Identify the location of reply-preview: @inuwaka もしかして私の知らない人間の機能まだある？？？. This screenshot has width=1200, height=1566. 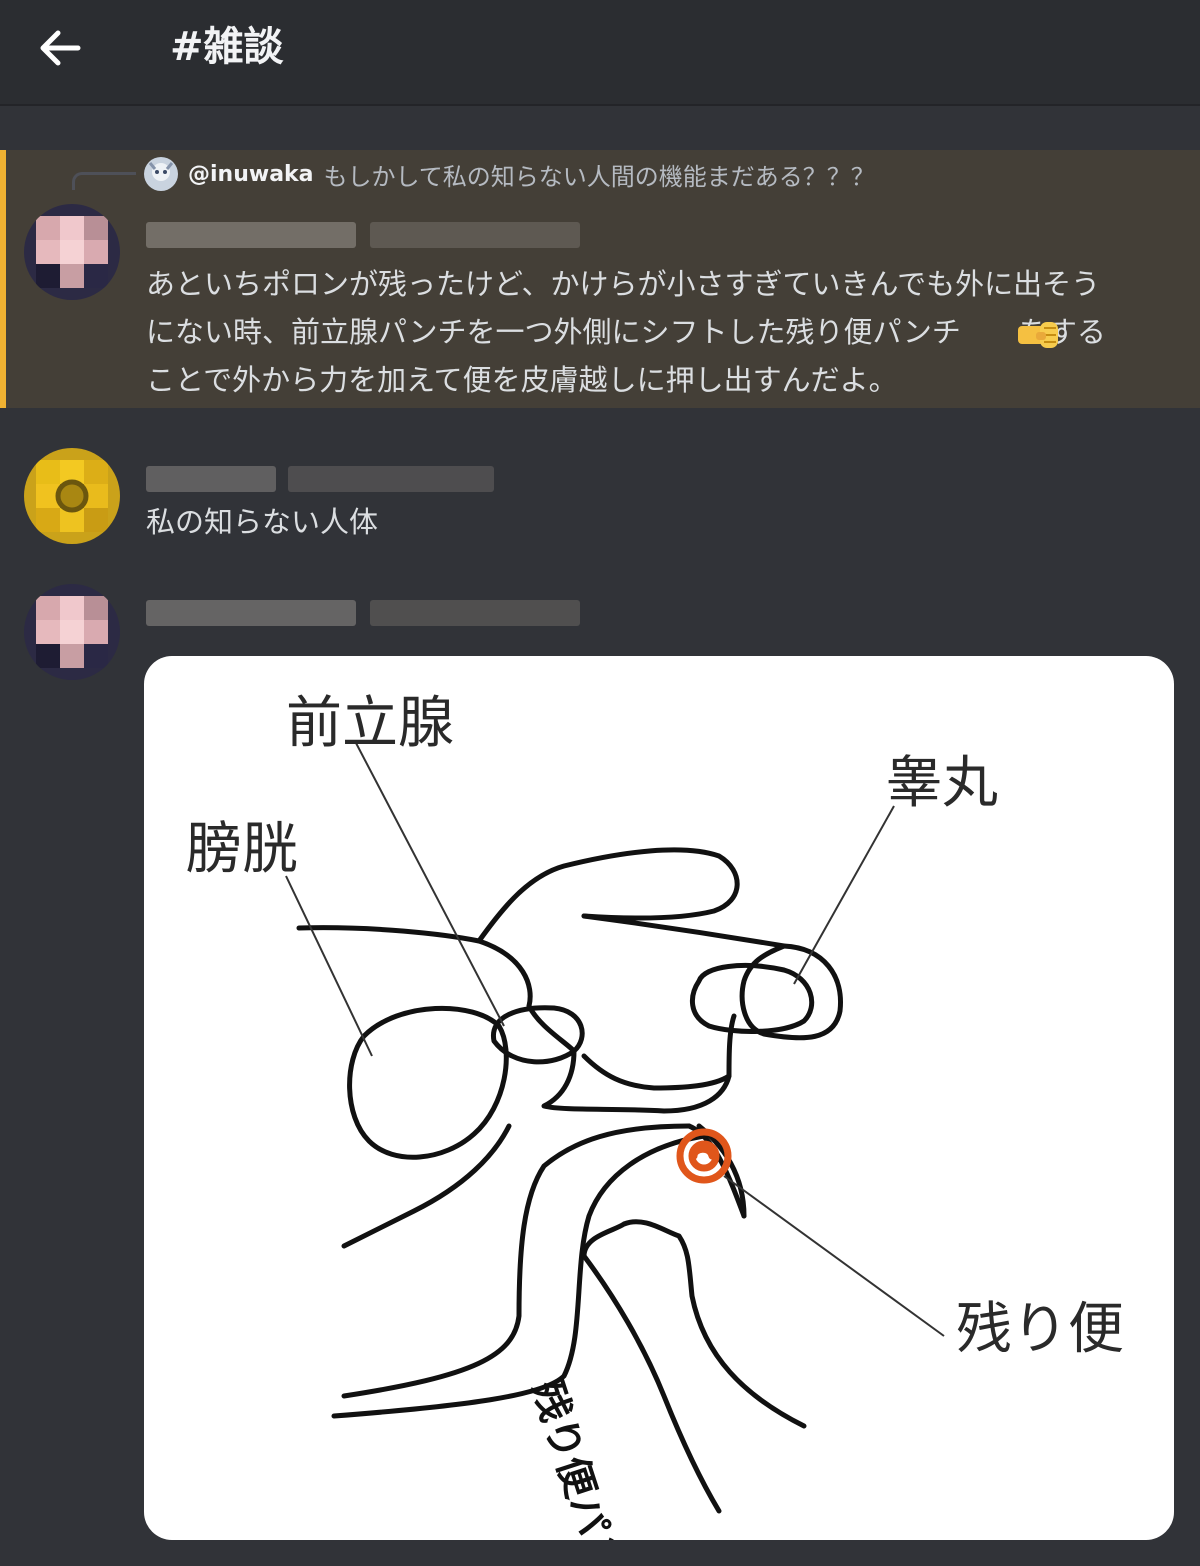
(509, 174).